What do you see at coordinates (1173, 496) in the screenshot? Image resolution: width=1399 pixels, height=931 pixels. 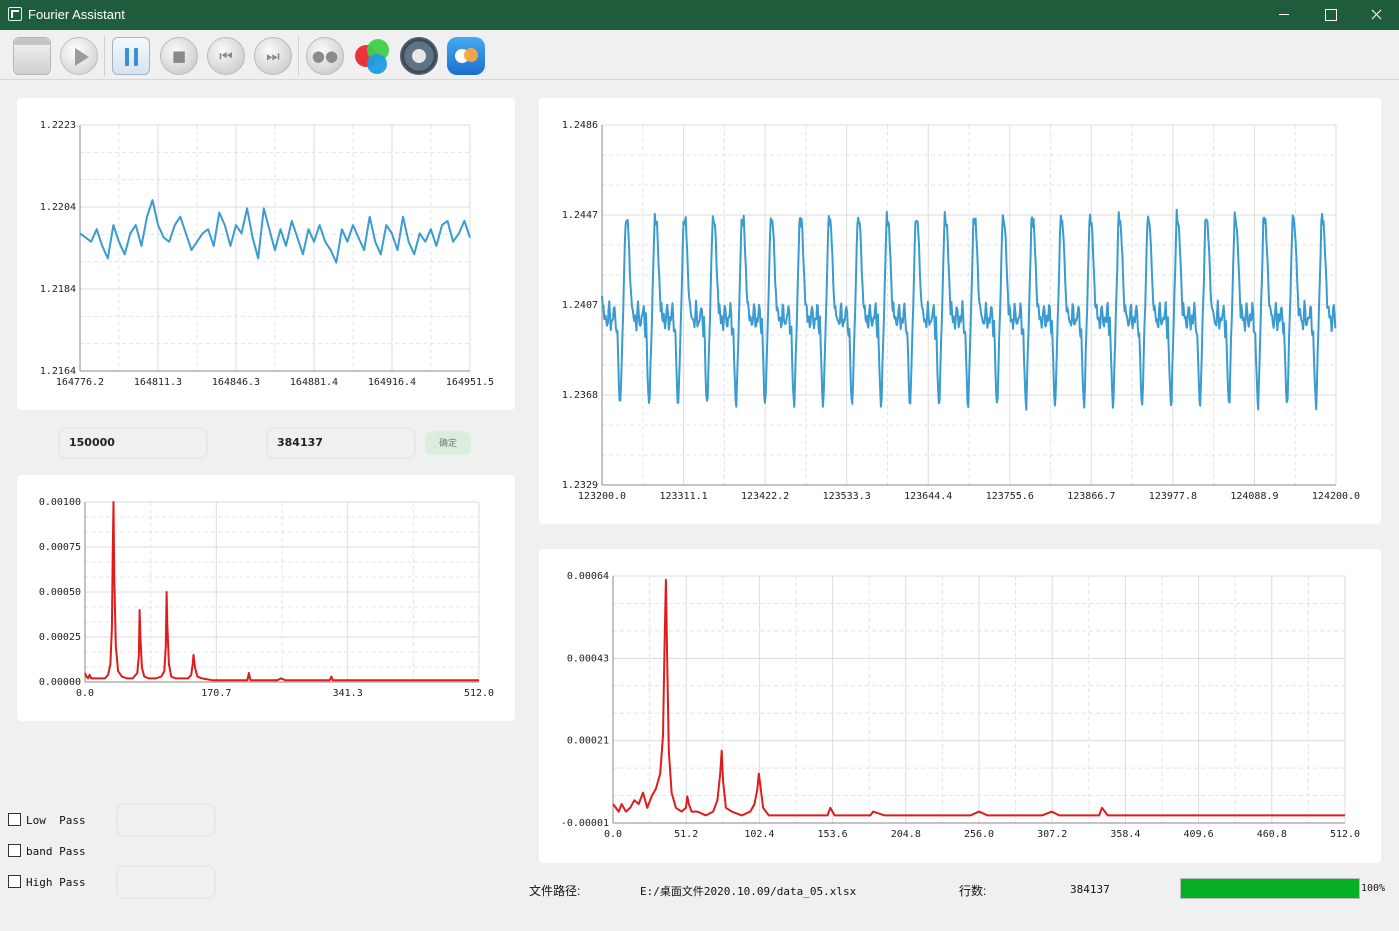 I see `x-tick-label: 123977.8` at bounding box center [1173, 496].